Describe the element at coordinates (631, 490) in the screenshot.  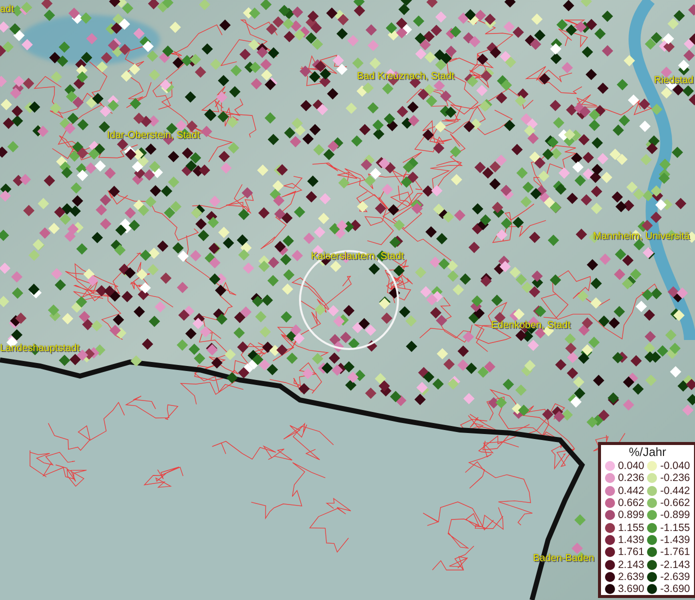
I see `legend-value: 0.442` at that location.